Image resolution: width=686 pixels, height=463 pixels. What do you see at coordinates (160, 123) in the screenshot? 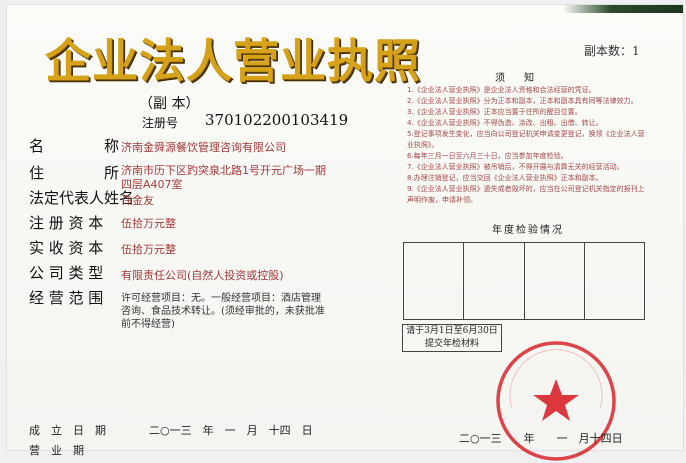
I see `registration-label: 注册号` at bounding box center [160, 123].